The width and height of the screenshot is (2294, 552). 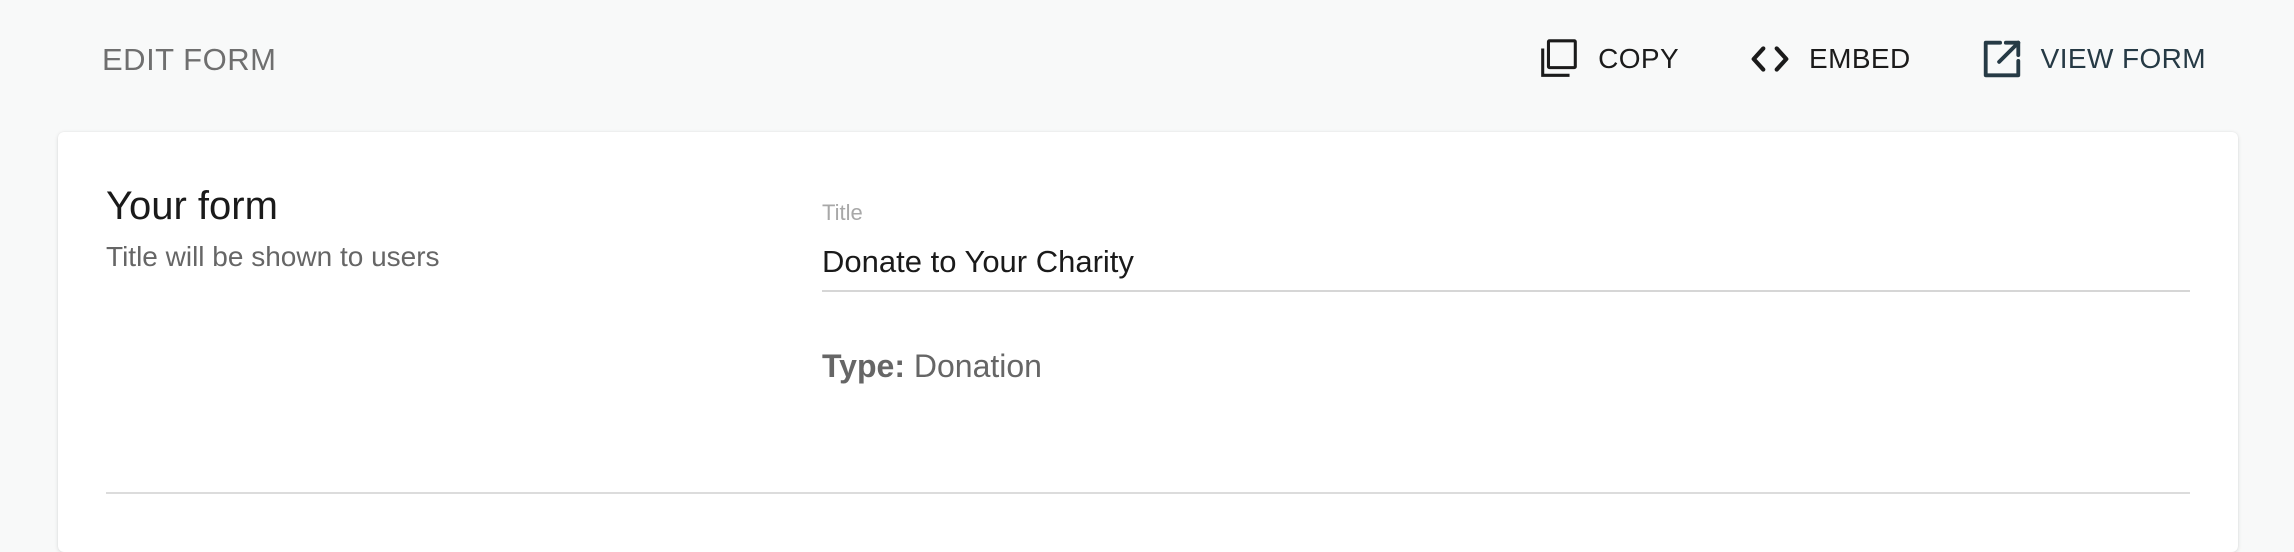 I want to click on code-icon, so click(x=1770, y=59).